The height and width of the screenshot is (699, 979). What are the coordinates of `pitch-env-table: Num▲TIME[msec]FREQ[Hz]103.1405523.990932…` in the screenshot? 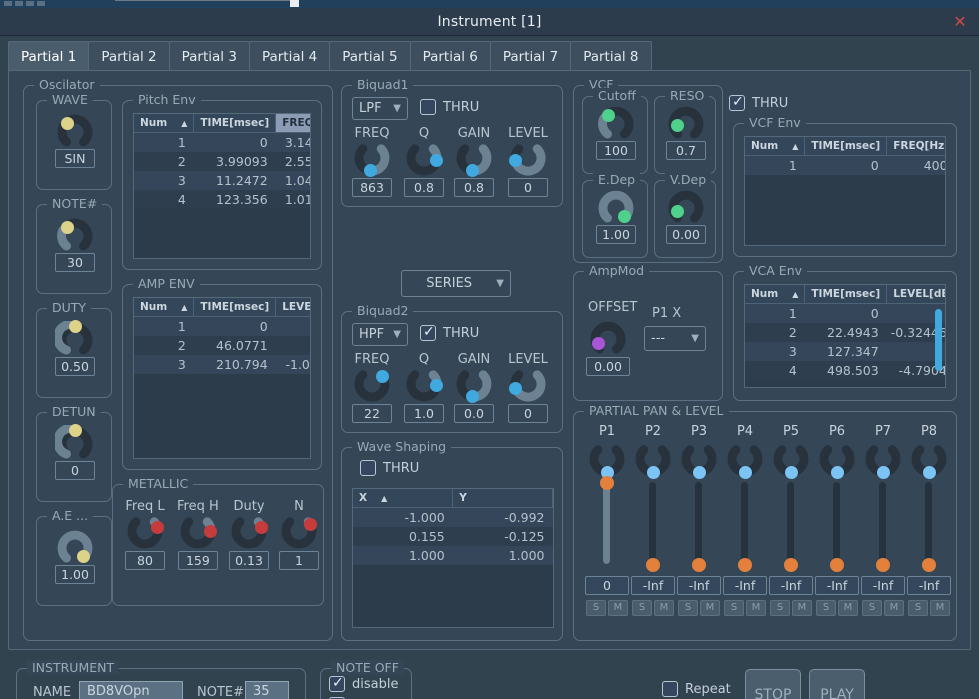 It's located at (222, 186).